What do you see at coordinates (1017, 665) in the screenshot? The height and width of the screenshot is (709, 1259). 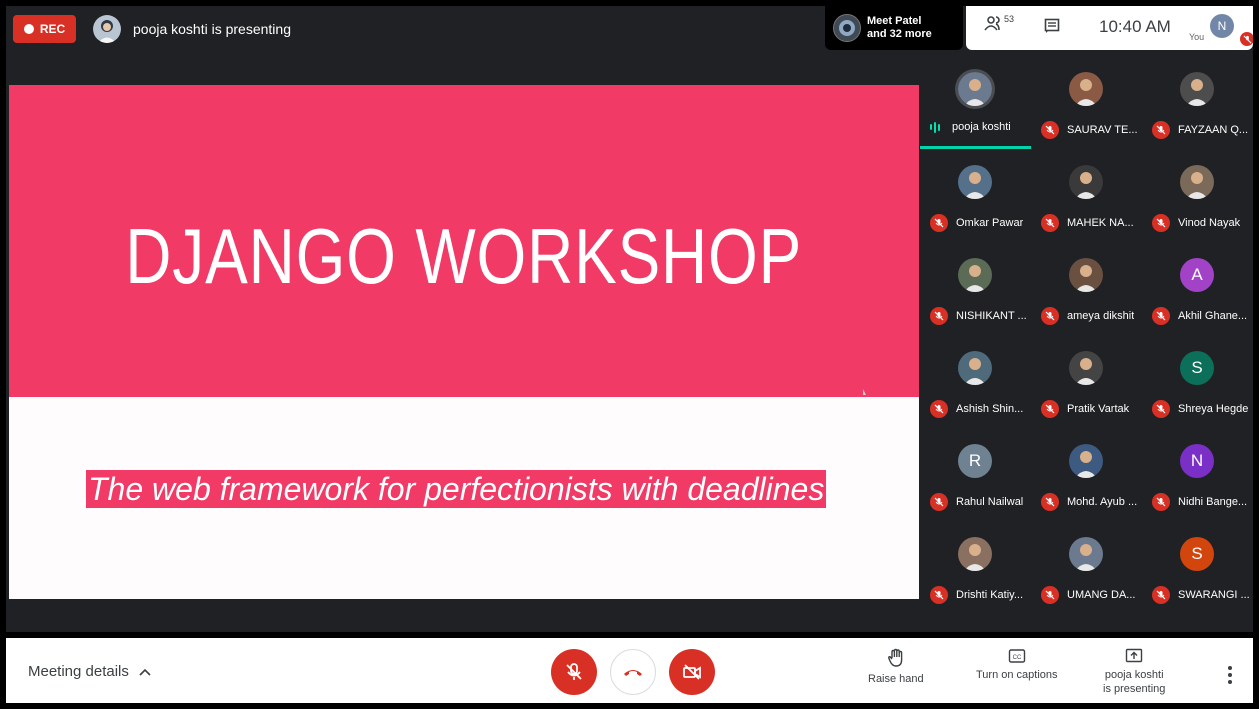 I see `captions-button: CC Turn on captions` at bounding box center [1017, 665].